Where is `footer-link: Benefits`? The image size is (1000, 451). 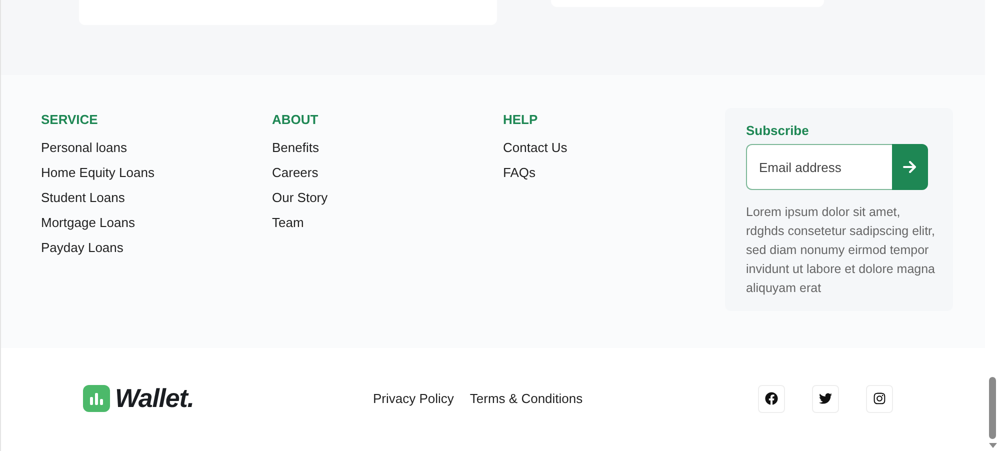
footer-link: Benefits is located at coordinates (295, 147).